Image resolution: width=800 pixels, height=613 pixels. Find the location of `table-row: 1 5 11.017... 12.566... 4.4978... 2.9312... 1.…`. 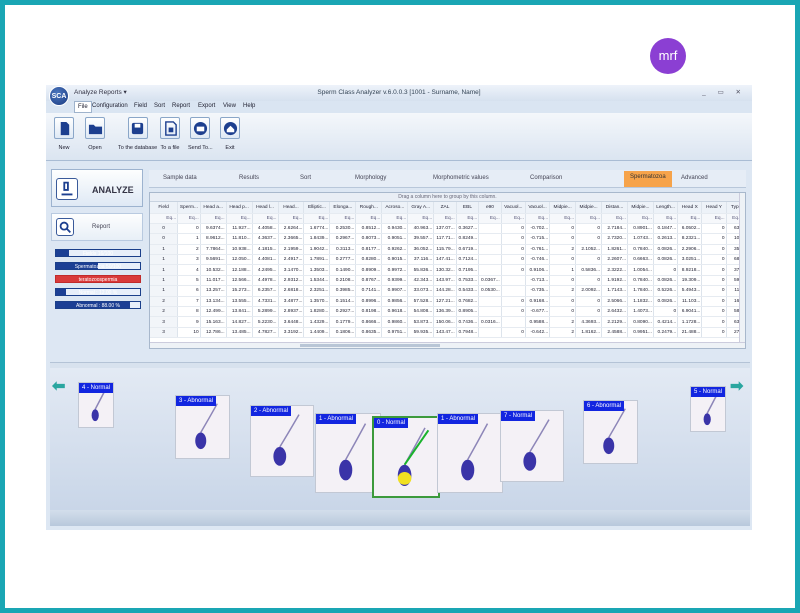

table-row: 1 5 11.017... 12.566... 4.4978... 2.9312... 1.… is located at coordinates (447, 281).